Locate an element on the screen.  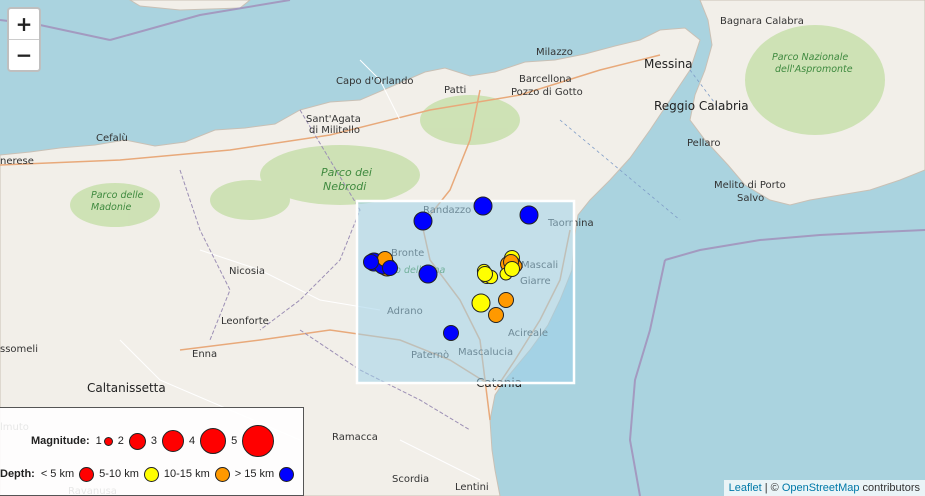
magnitude-step-label: 4 is located at coordinates (192, 441).